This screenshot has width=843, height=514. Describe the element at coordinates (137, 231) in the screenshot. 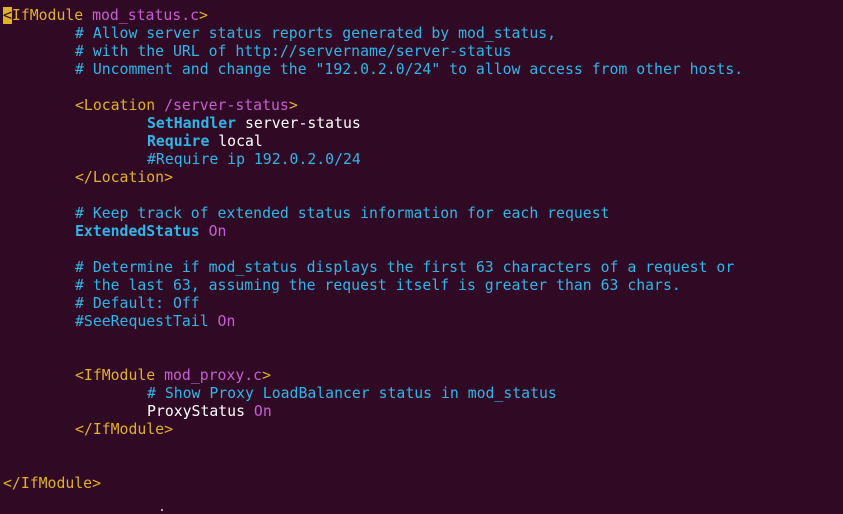

I see `directive-extendedstatus: ExtendedStatus` at that location.